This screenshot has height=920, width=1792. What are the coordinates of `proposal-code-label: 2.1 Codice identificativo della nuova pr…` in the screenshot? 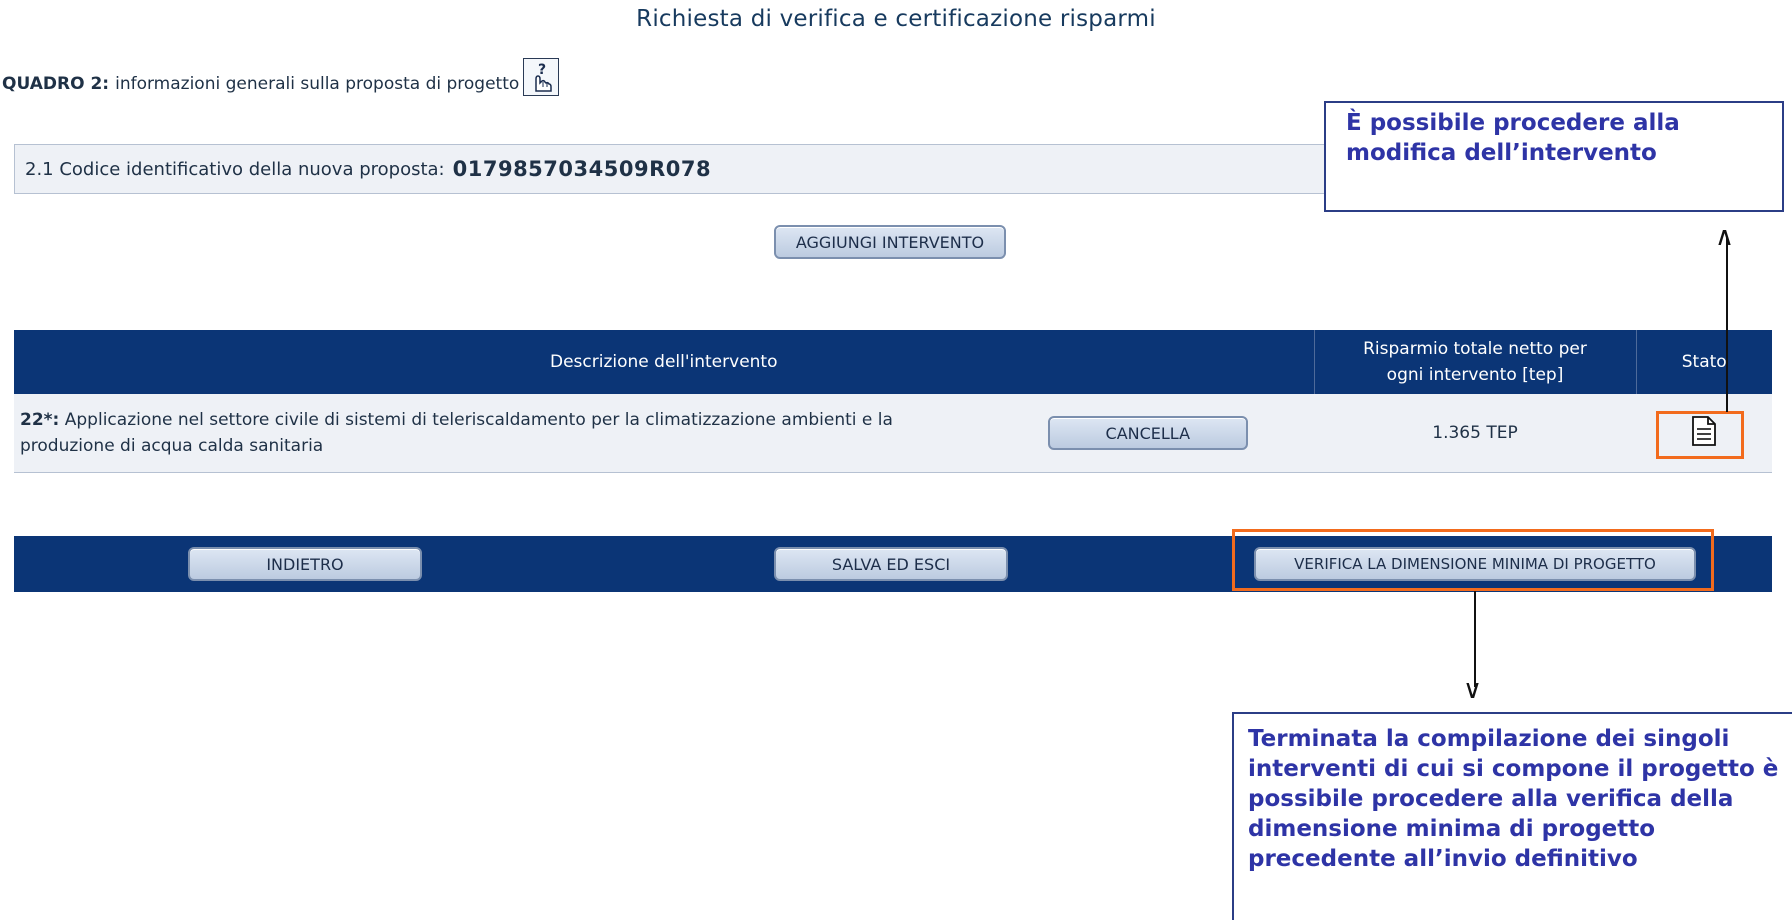 It's located at (235, 169).